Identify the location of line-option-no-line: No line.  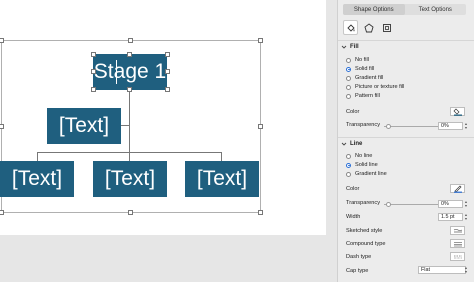
(359, 156).